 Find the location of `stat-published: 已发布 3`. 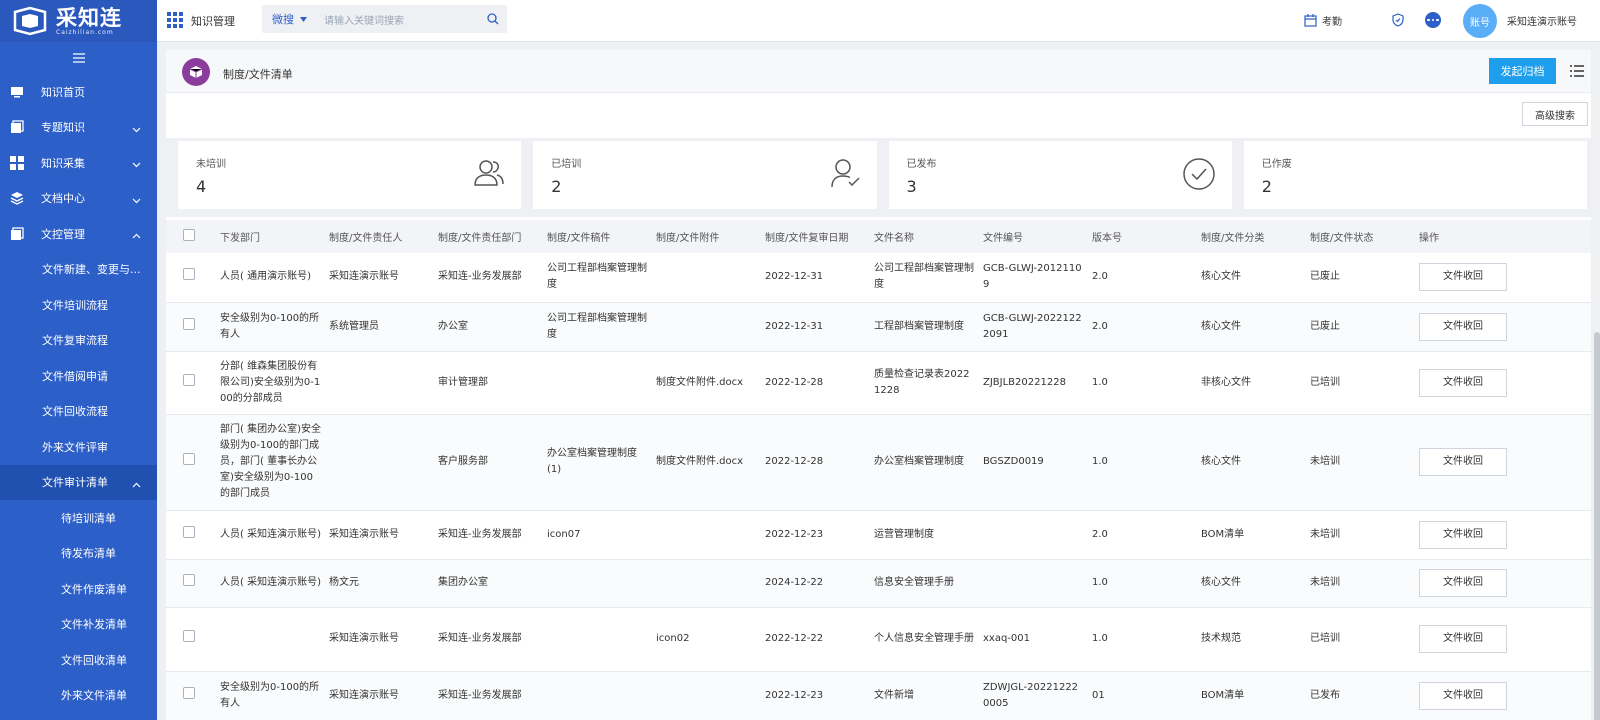

stat-published: 已发布 3 is located at coordinates (1060, 175).